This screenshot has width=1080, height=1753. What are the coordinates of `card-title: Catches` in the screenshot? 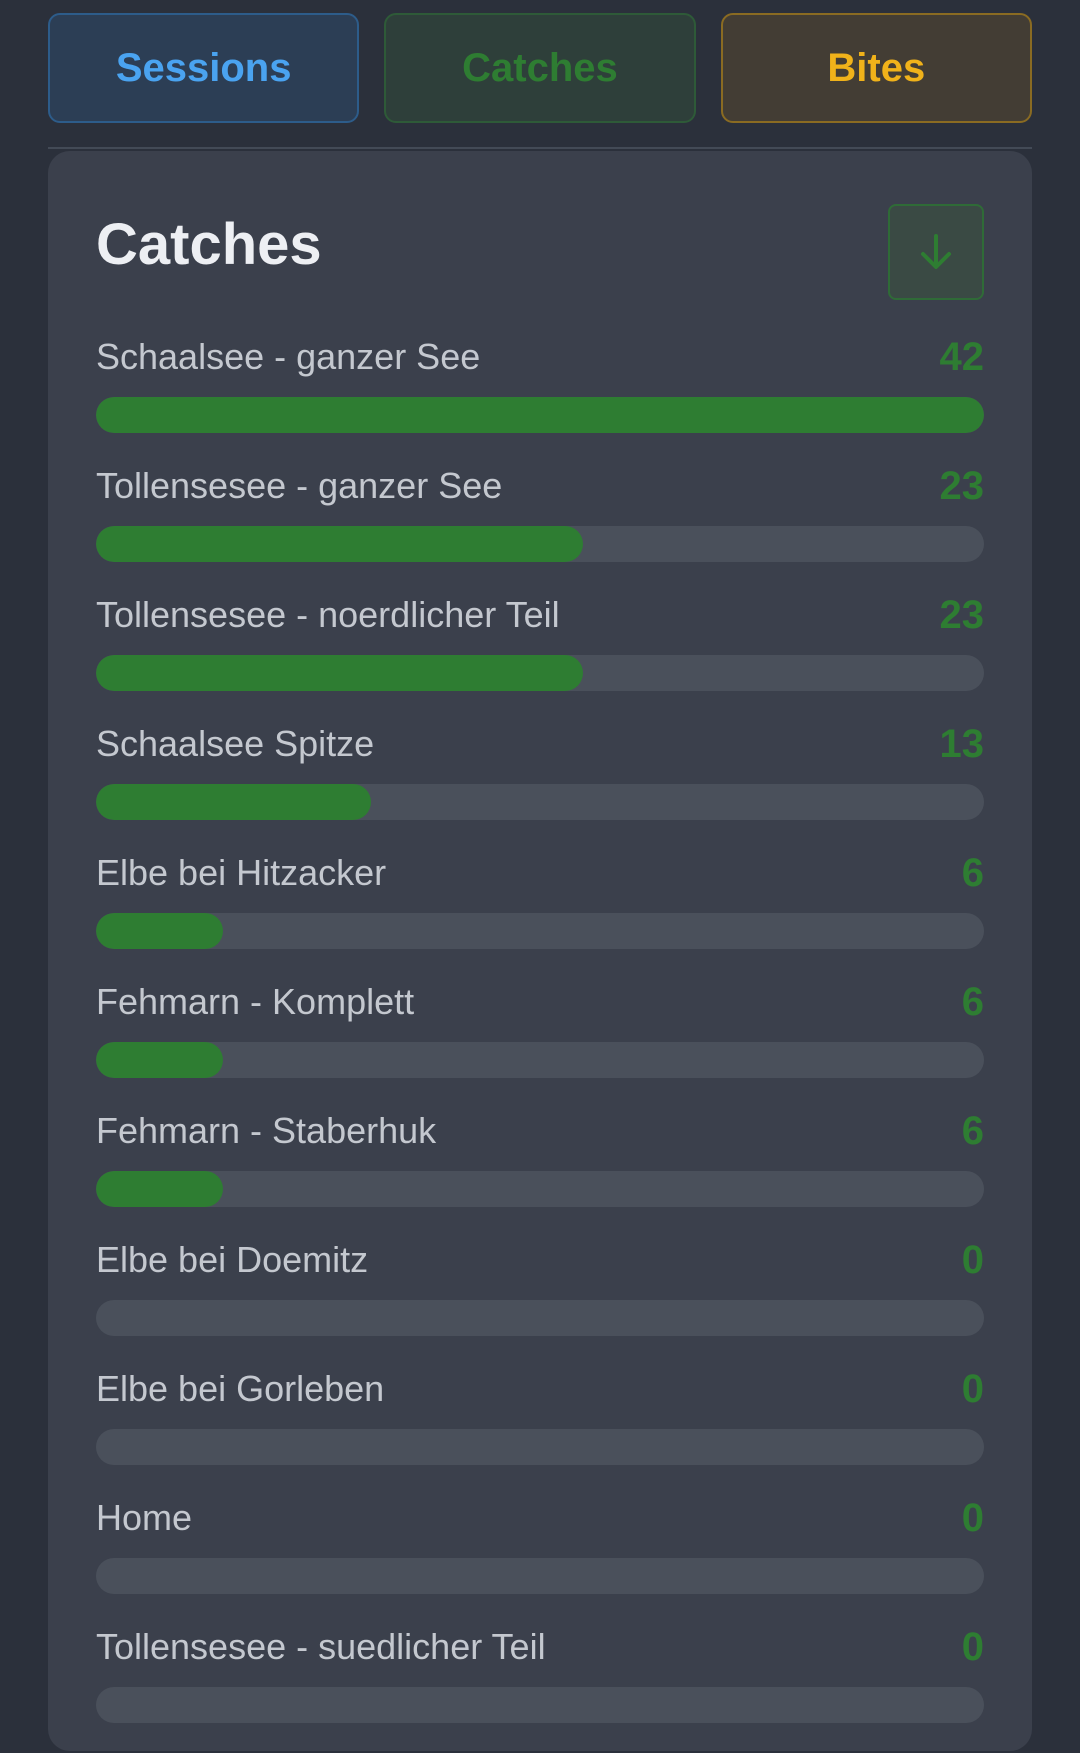 It's located at (209, 244).